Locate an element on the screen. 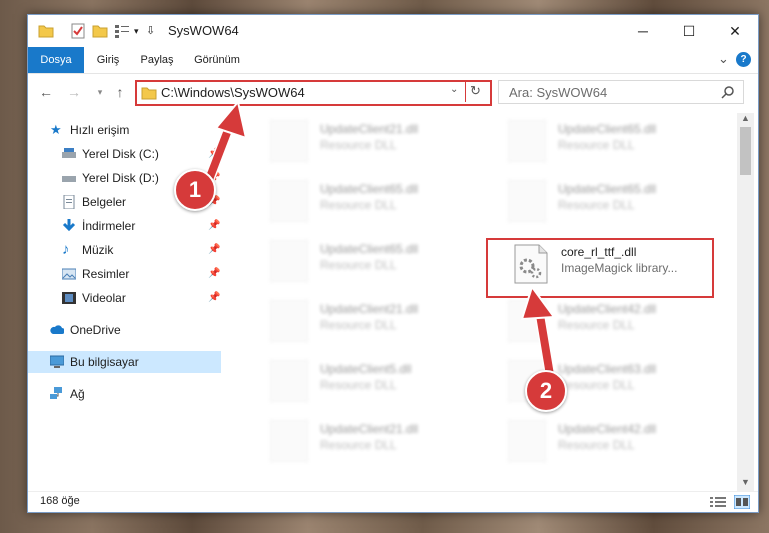 This screenshot has width=769, height=533. search-input: Ara: SysWOW64 is located at coordinates (621, 92).